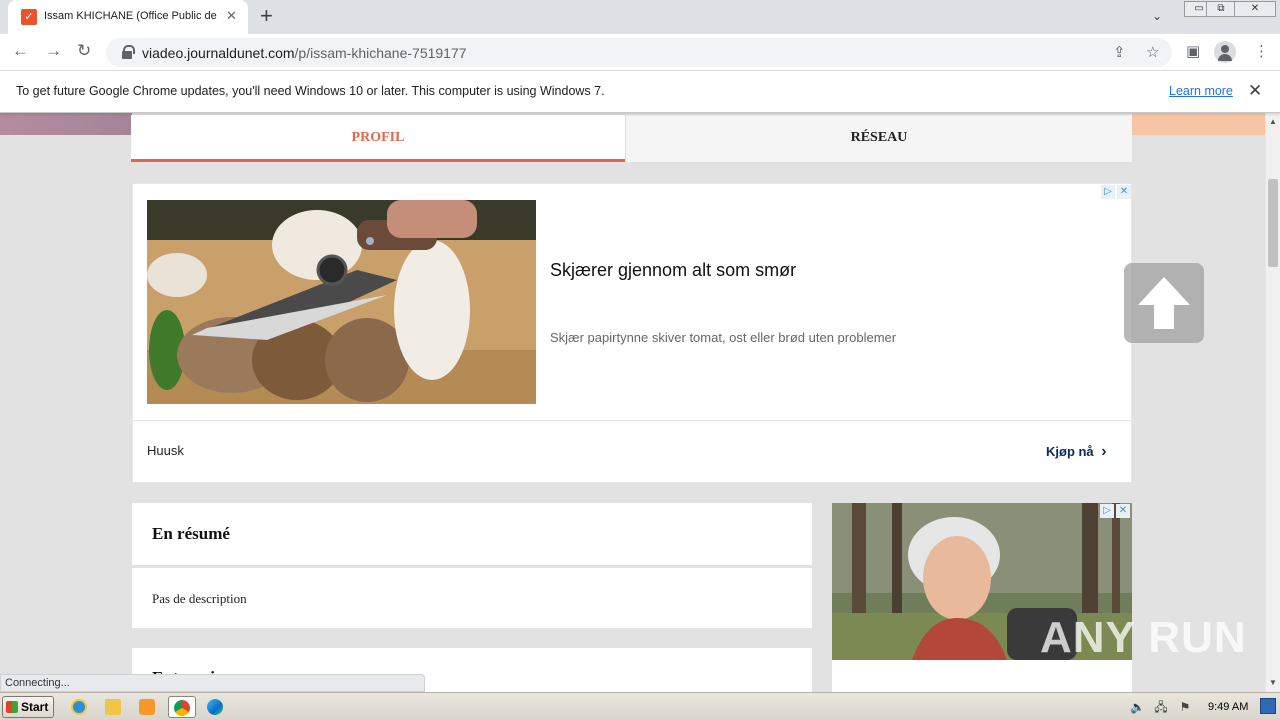 The width and height of the screenshot is (1280, 720). What do you see at coordinates (53, 51) in the screenshot?
I see `forward-arrow-icon: →` at bounding box center [53, 51].